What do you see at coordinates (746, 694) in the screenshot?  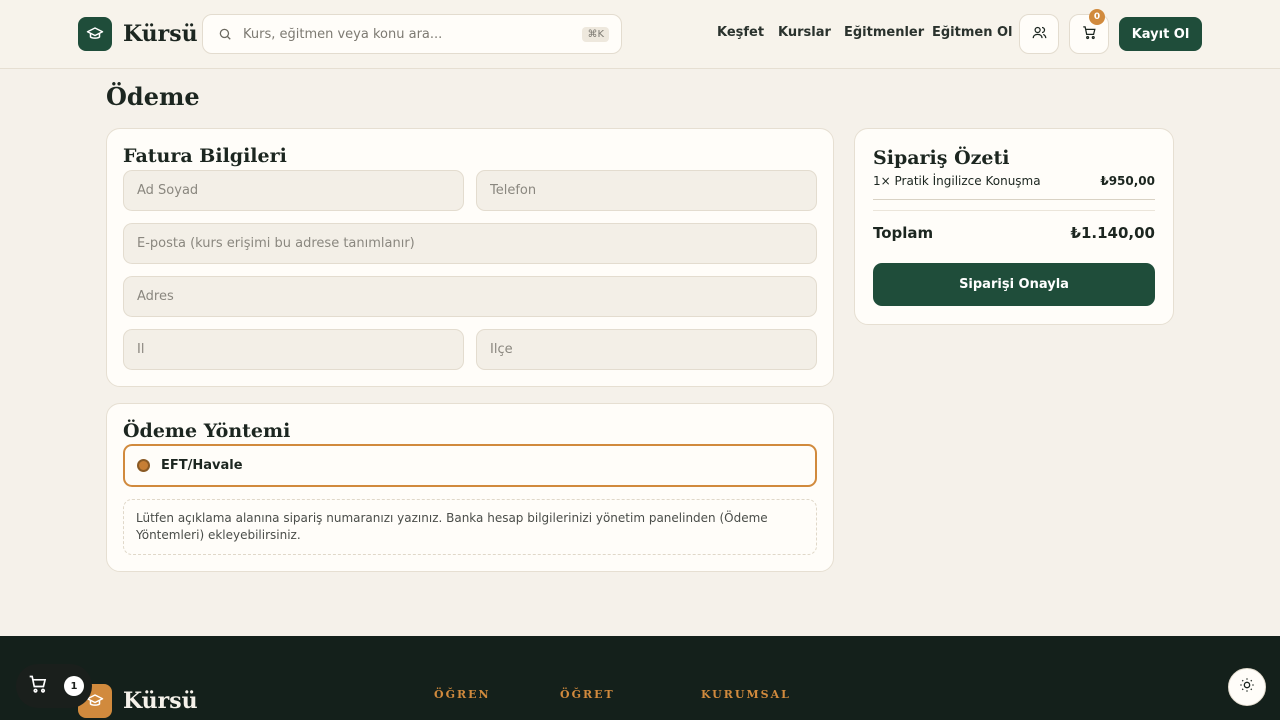 I see `footer-heading-corporate: KURUMSAL` at bounding box center [746, 694].